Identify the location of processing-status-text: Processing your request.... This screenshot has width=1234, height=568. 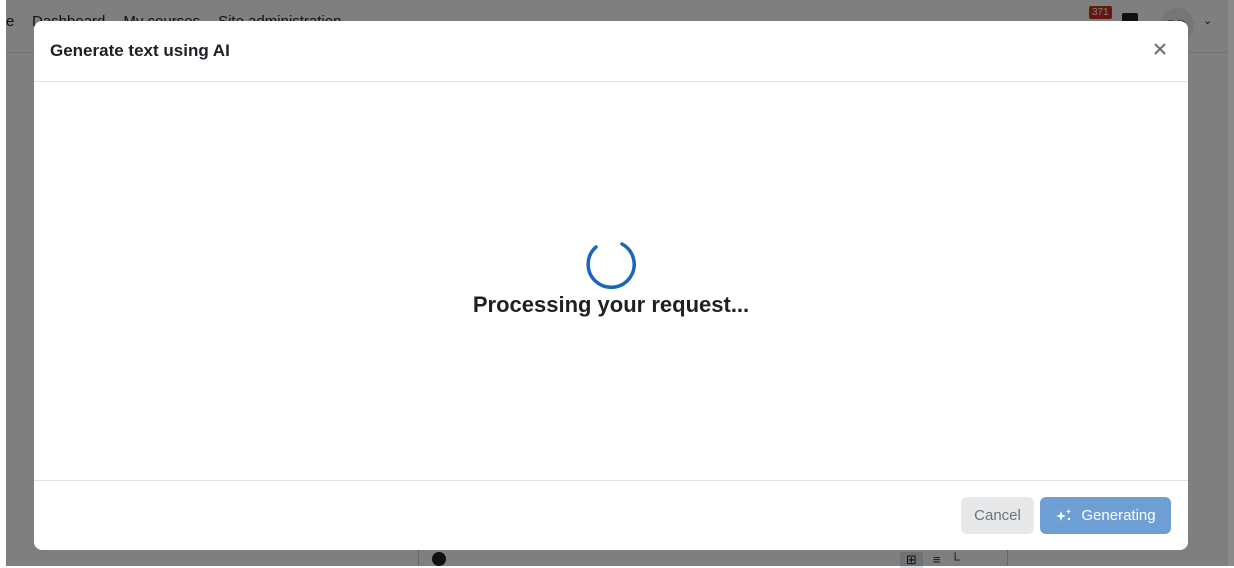
(611, 304).